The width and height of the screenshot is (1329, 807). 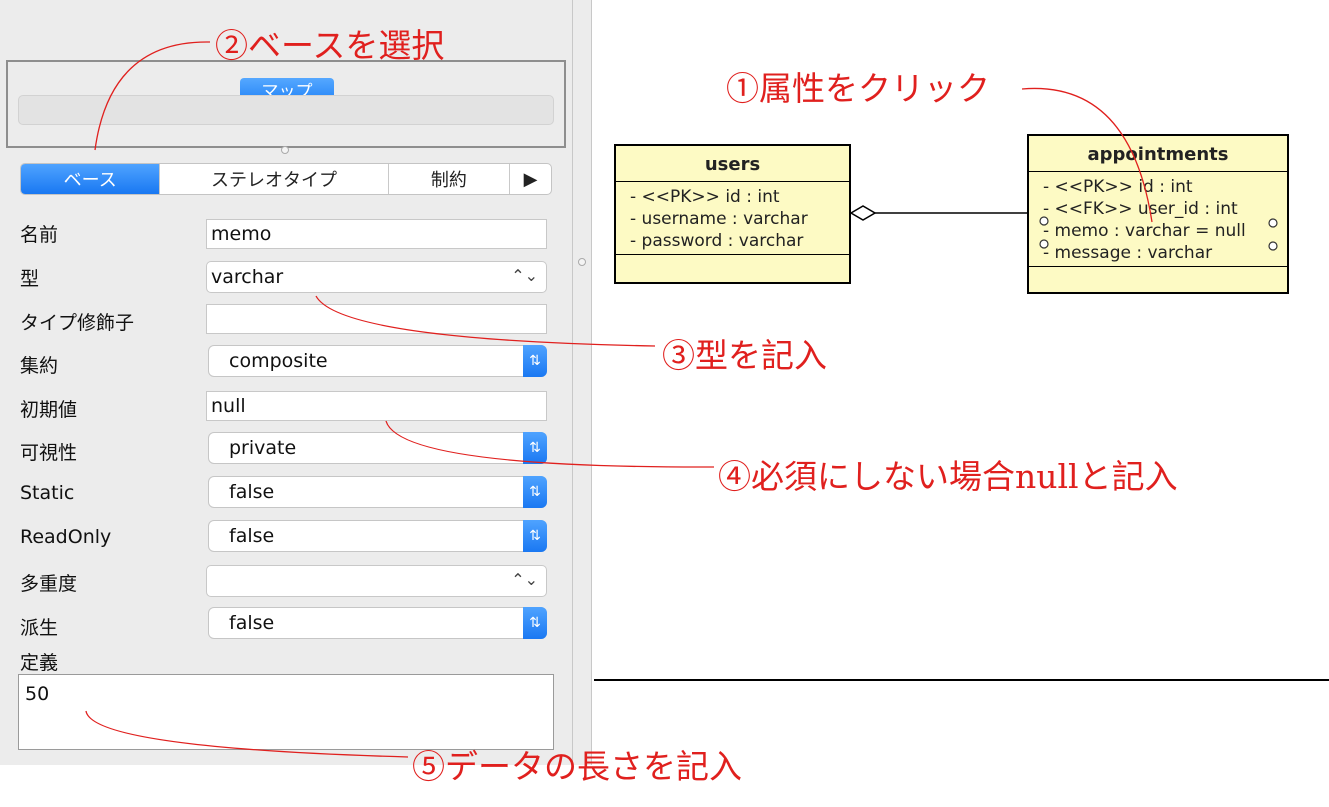 What do you see at coordinates (39, 235) in the screenshot?
I see `name-label: 名前` at bounding box center [39, 235].